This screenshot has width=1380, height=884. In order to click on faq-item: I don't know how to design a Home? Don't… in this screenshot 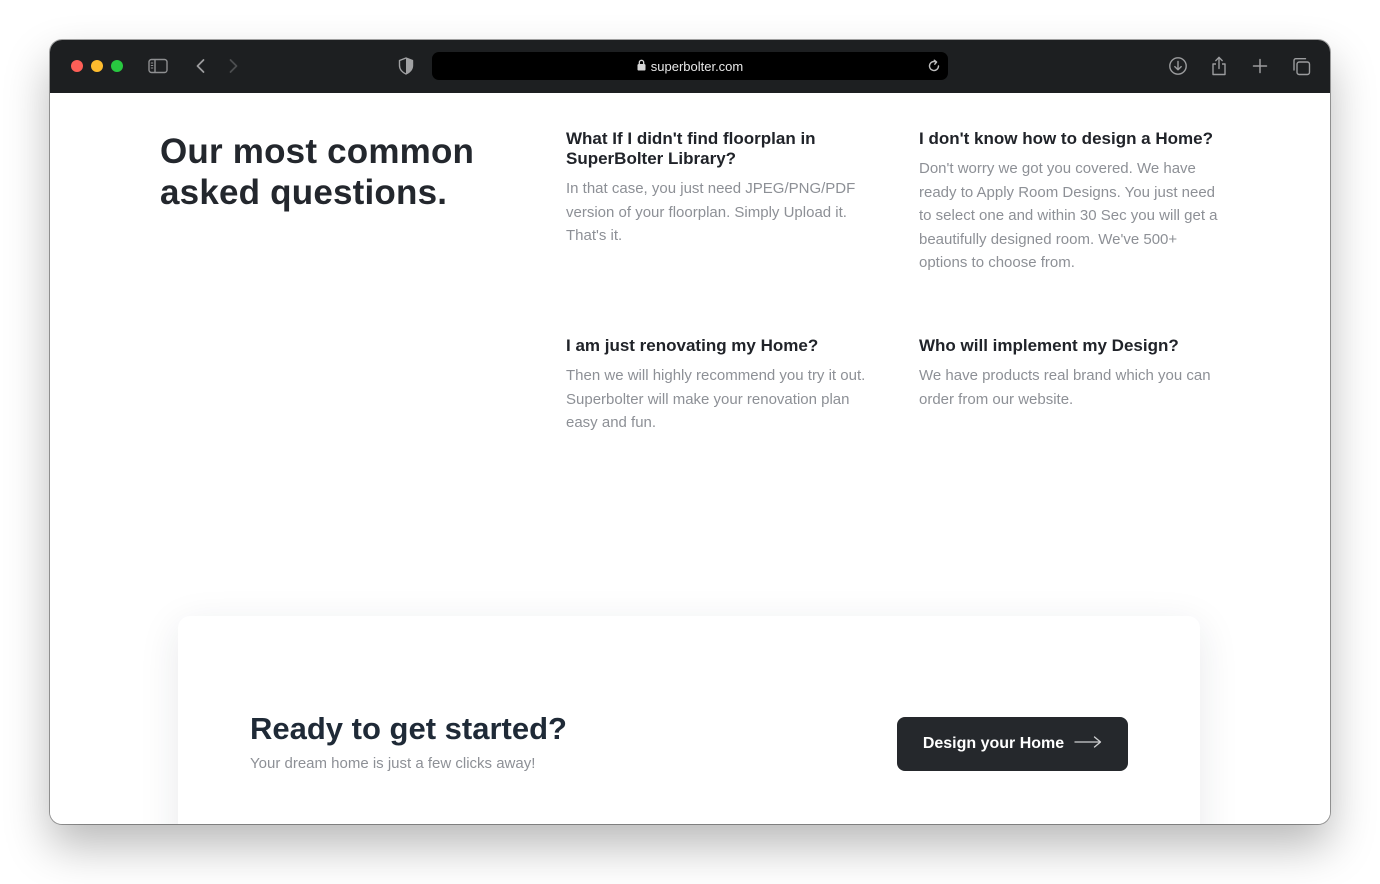, I will do `click(1069, 202)`.